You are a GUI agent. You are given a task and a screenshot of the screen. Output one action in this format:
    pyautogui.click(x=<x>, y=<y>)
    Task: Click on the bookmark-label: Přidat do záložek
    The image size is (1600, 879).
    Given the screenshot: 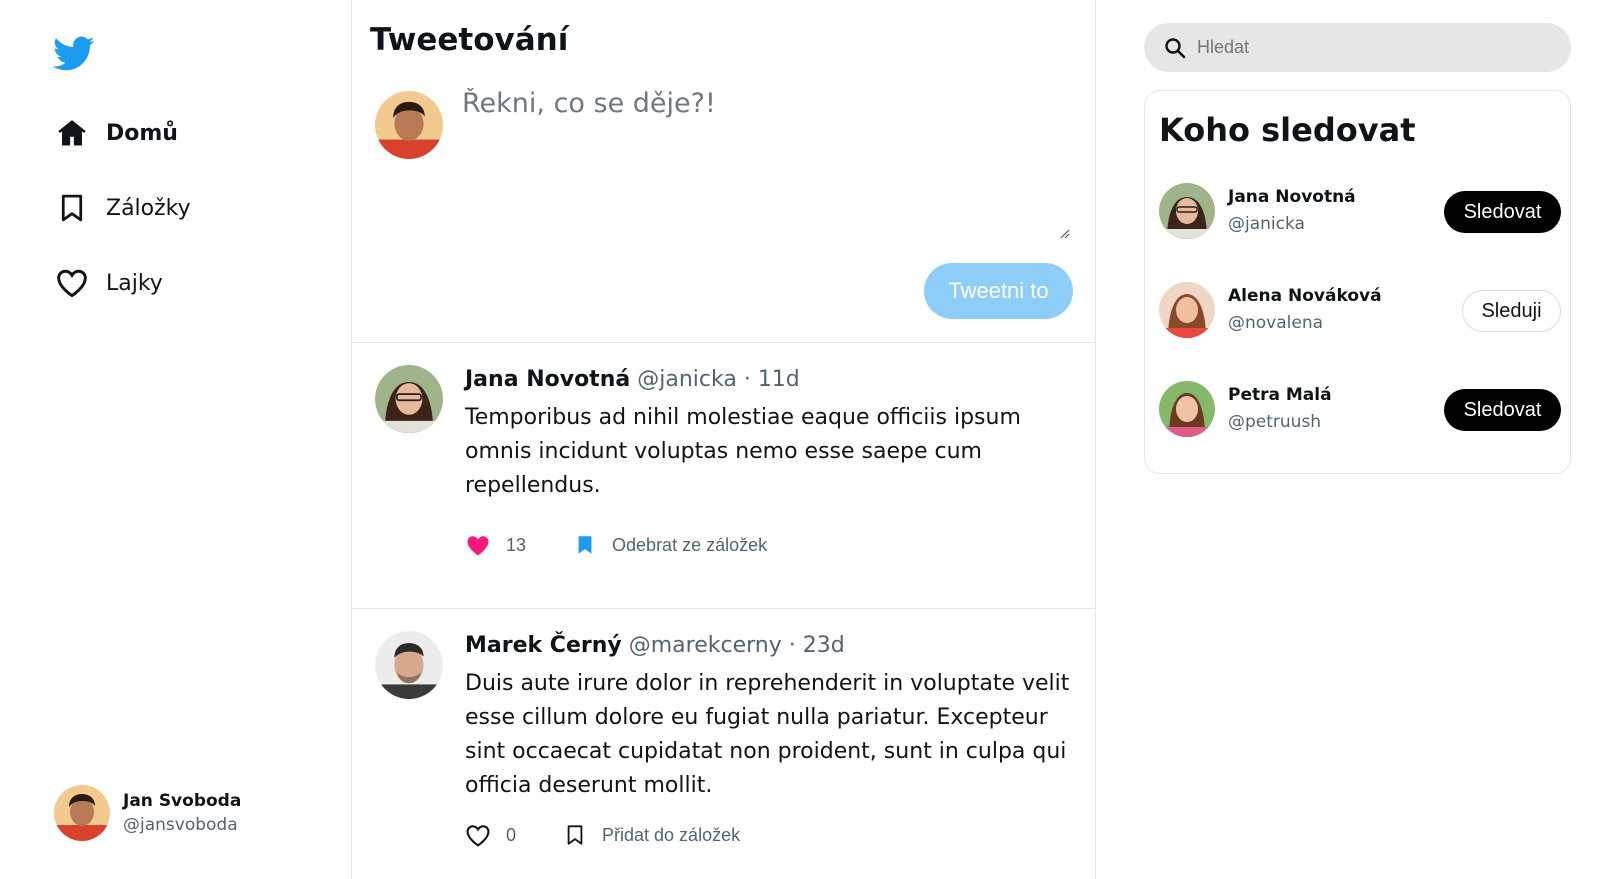 What is the action you would take?
    pyautogui.click(x=671, y=834)
    